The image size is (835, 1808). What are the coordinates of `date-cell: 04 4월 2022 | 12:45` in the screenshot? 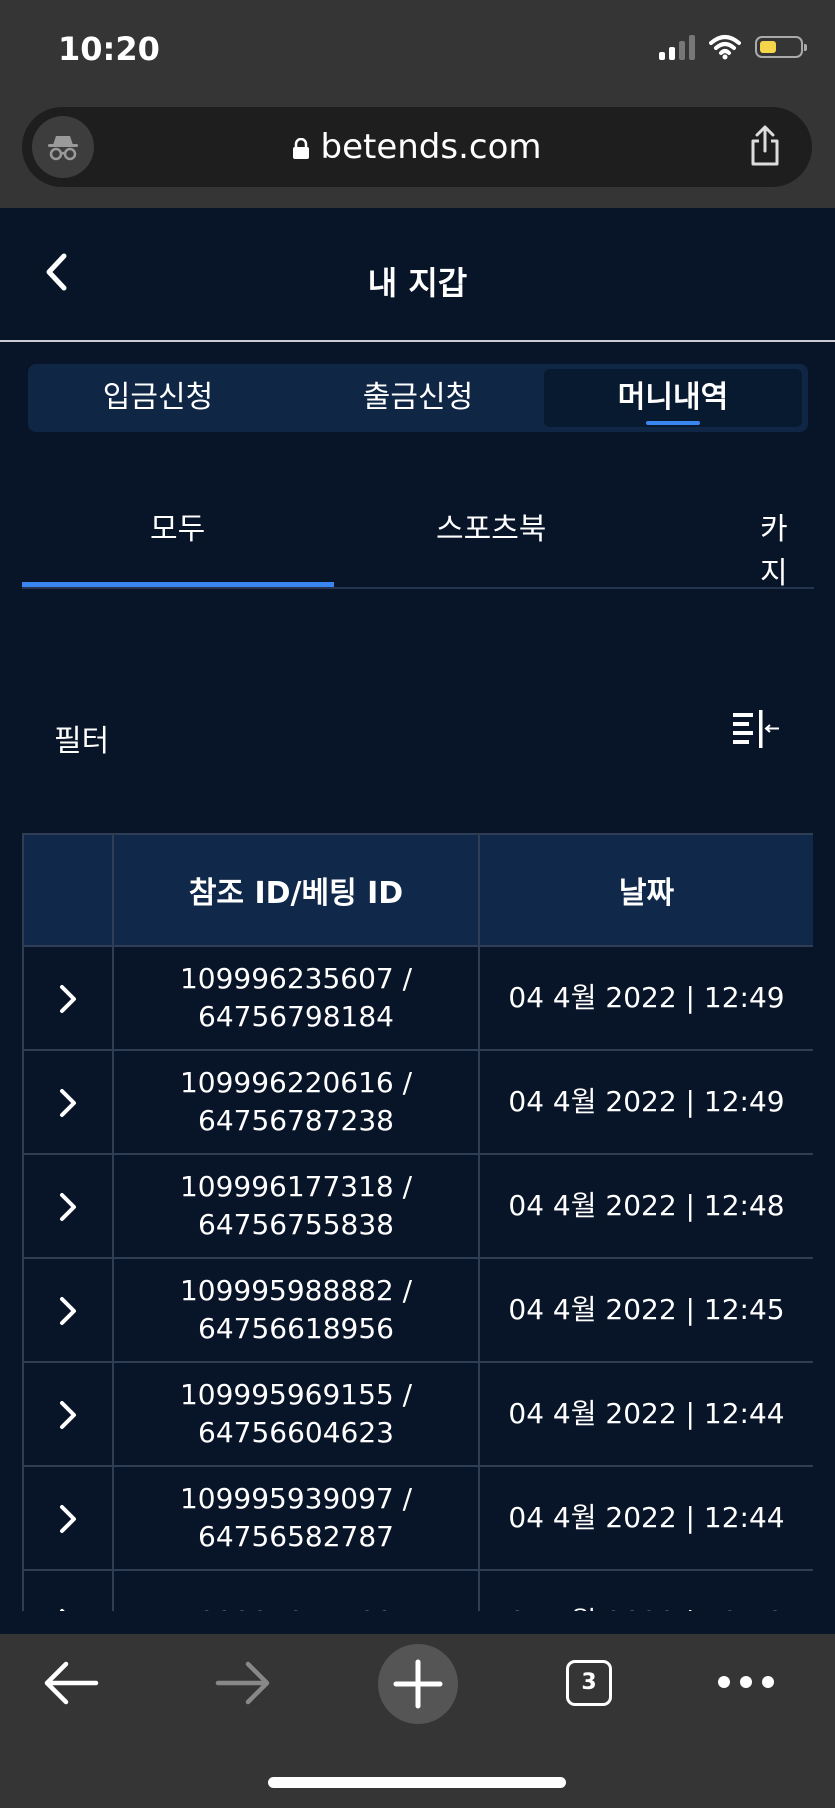 It's located at (645, 1310).